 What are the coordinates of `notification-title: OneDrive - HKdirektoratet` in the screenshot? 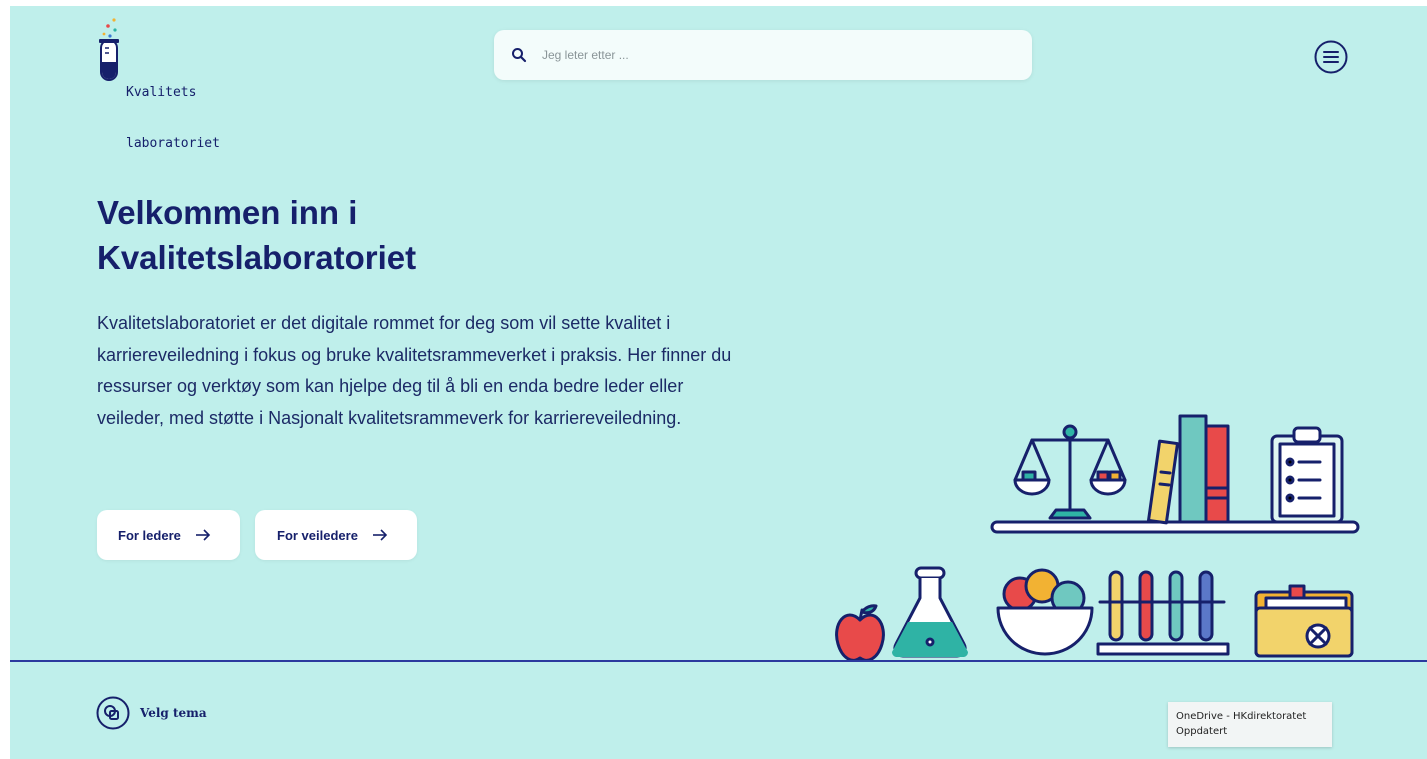 It's located at (1241, 716).